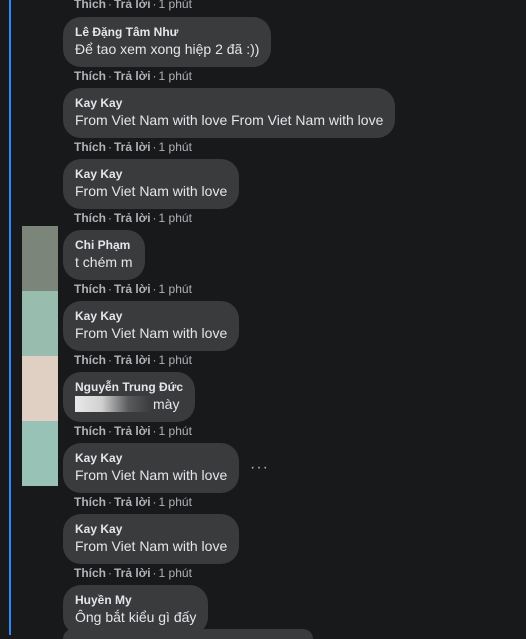 This screenshot has width=526, height=639. I want to click on comment-text: mày, so click(129, 404).